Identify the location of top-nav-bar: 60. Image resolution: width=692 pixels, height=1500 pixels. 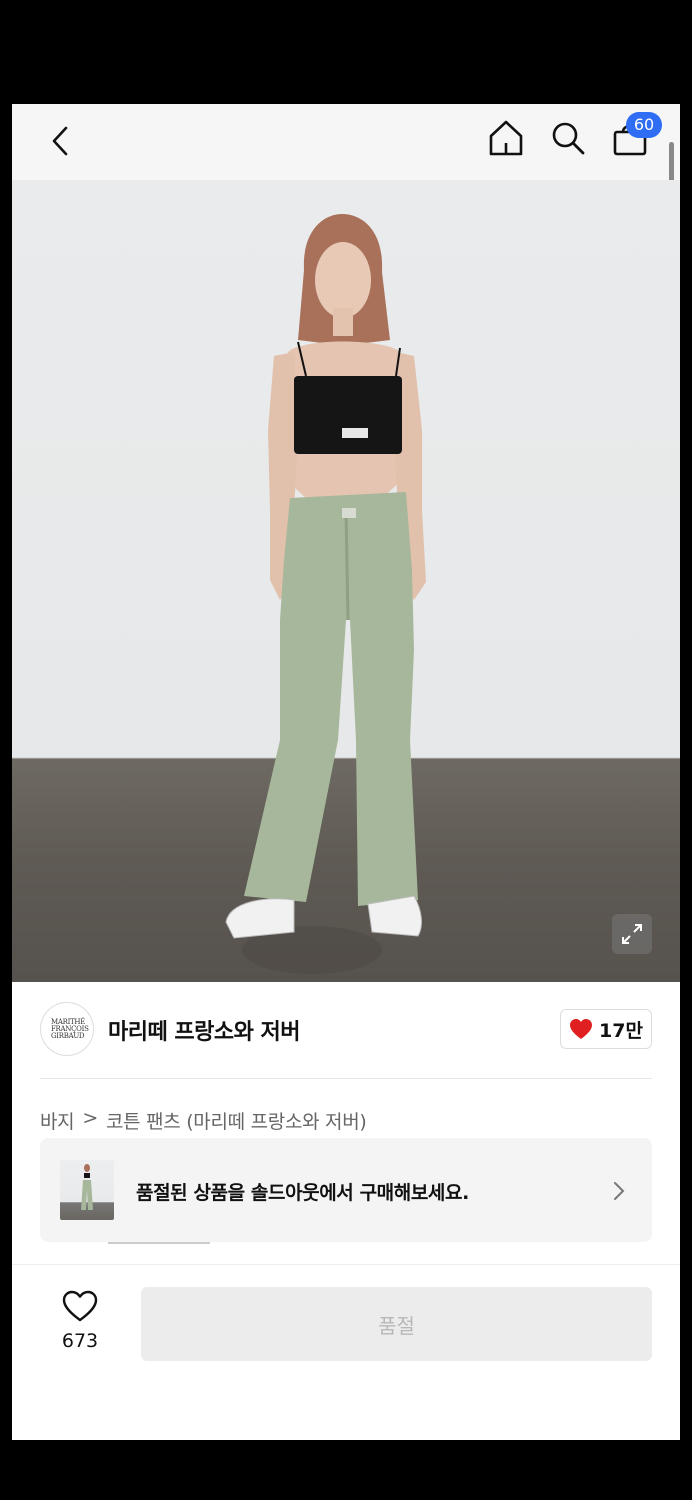
(346, 158).